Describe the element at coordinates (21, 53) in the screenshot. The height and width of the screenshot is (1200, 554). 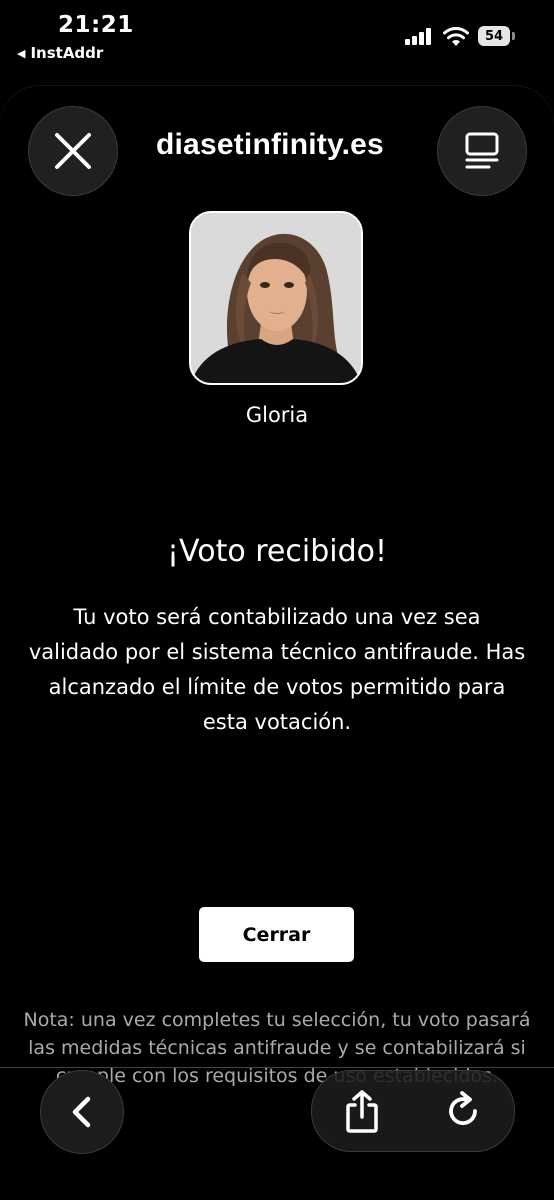
I see `back-triangle-icon: ◀` at that location.